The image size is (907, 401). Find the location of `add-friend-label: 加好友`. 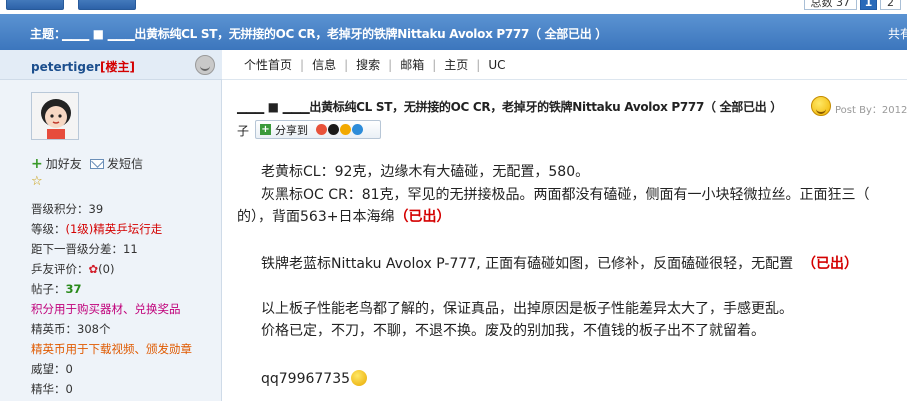

add-friend-label: 加好友 is located at coordinates (64, 163).